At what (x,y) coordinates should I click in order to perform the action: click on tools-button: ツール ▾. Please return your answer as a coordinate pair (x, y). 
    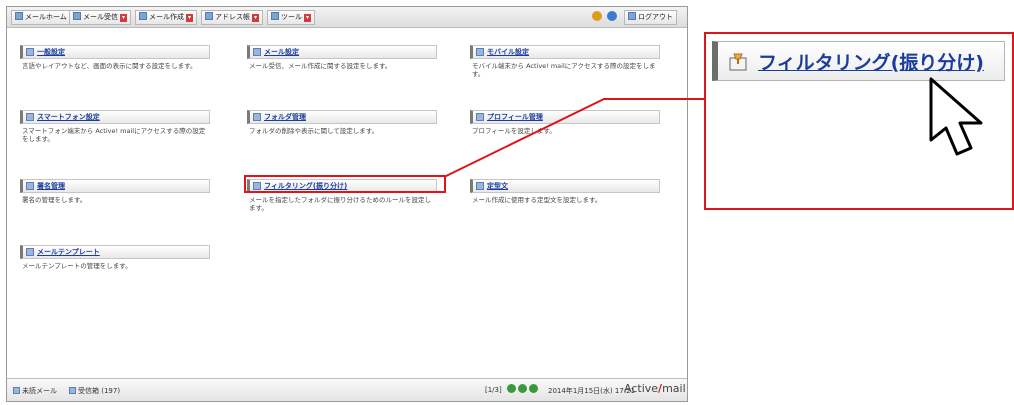
    Looking at the image, I should click on (291, 17).